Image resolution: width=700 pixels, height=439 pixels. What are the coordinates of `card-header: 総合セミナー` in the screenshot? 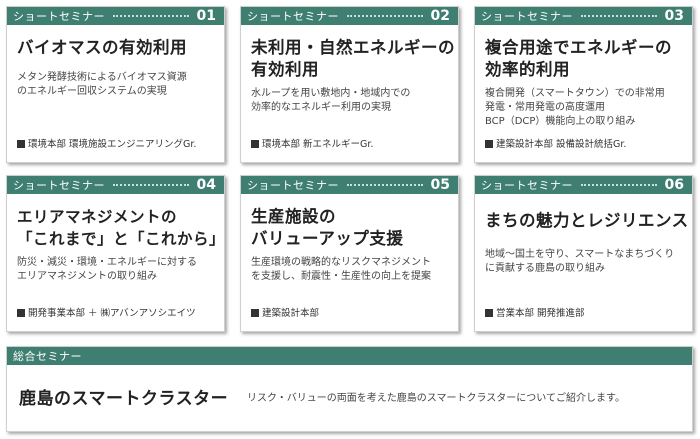 It's located at (349, 356).